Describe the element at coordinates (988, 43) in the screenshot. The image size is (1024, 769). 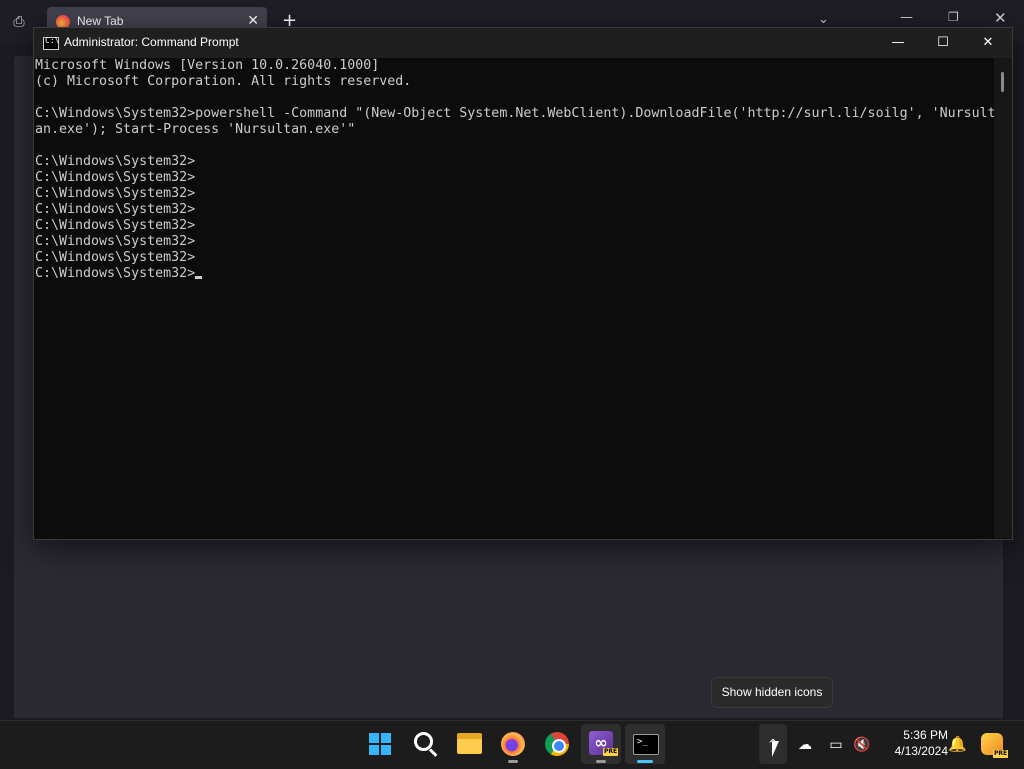
I see `close-button: ✕` at that location.